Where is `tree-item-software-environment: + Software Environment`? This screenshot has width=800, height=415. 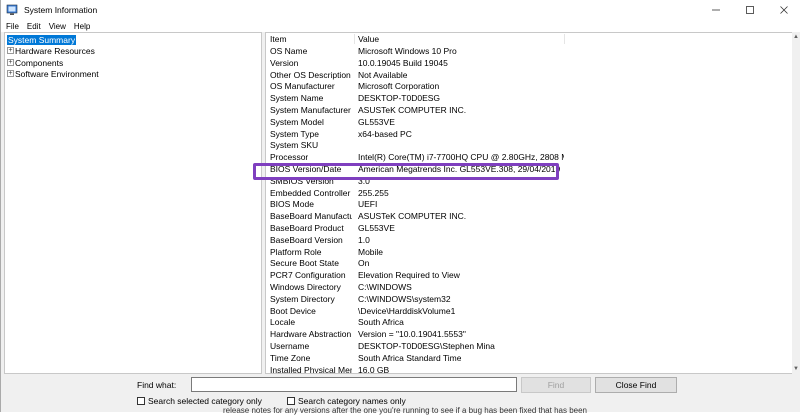 tree-item-software-environment: + Software Environment is located at coordinates (53, 73).